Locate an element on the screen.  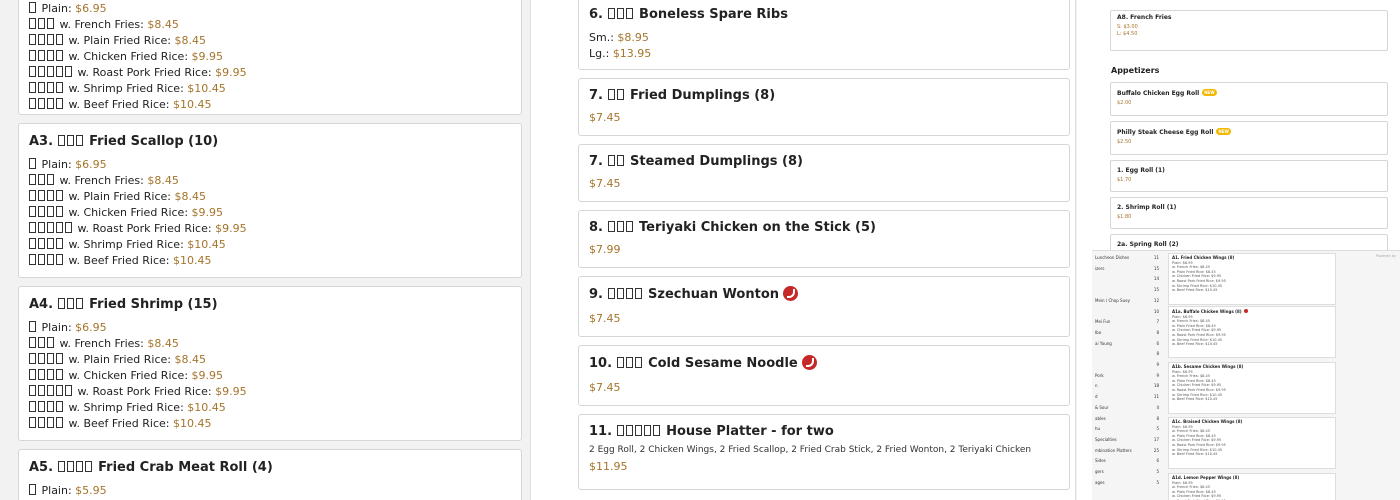
category-row: Luncheon Dishes 11 is located at coordinates (1127, 257).